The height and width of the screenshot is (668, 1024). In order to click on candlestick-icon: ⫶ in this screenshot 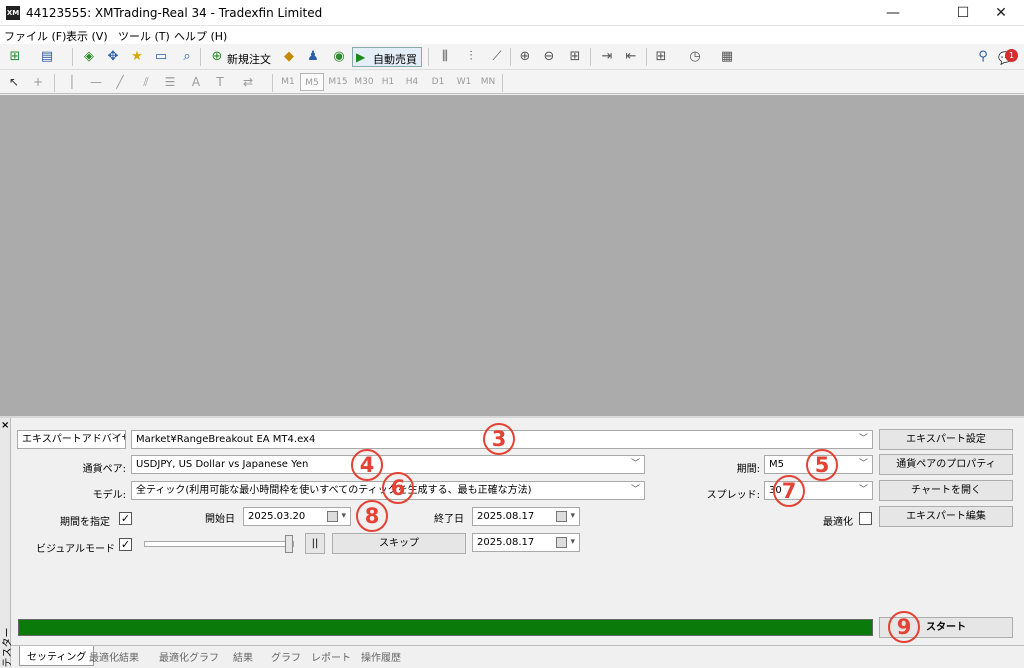, I will do `click(471, 57)`.